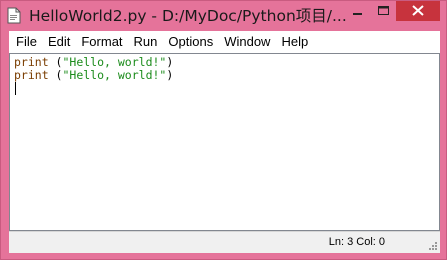  I want to click on menu-bar: File Edit Format Run Options Window Help, so click(224, 42).